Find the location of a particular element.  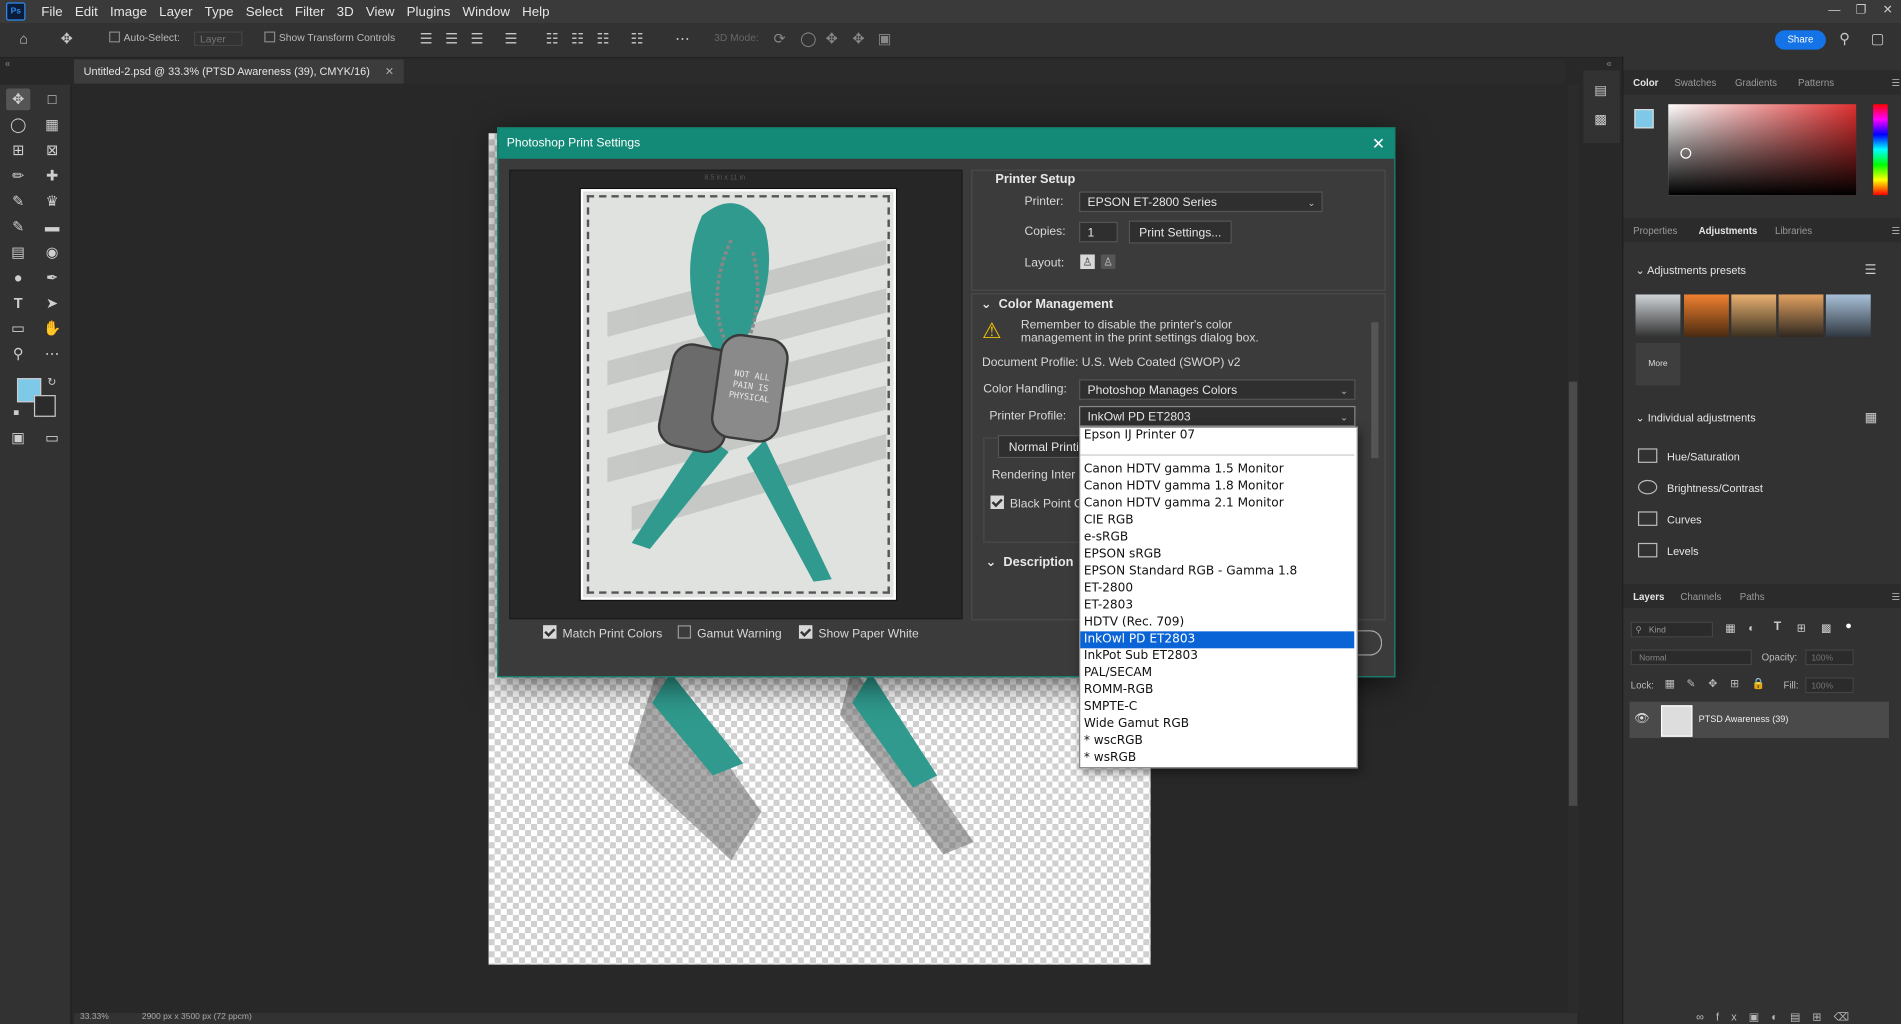

quick-mask-icon: ▣ is located at coordinates (18, 438).